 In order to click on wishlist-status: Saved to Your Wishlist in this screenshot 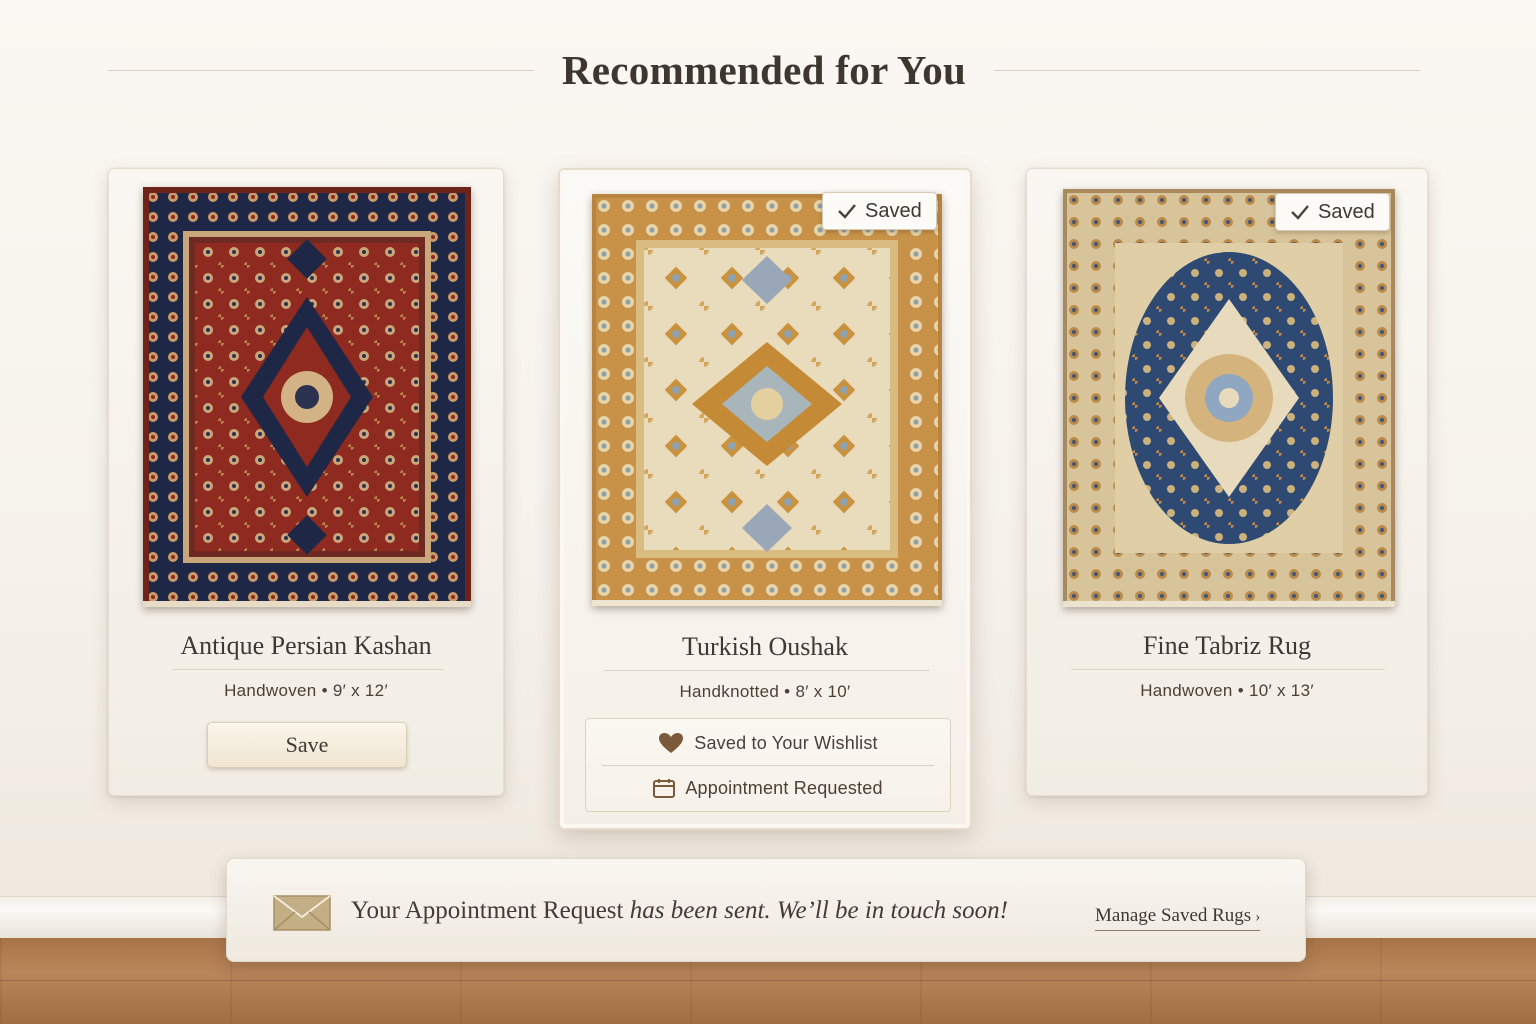, I will do `click(768, 743)`.